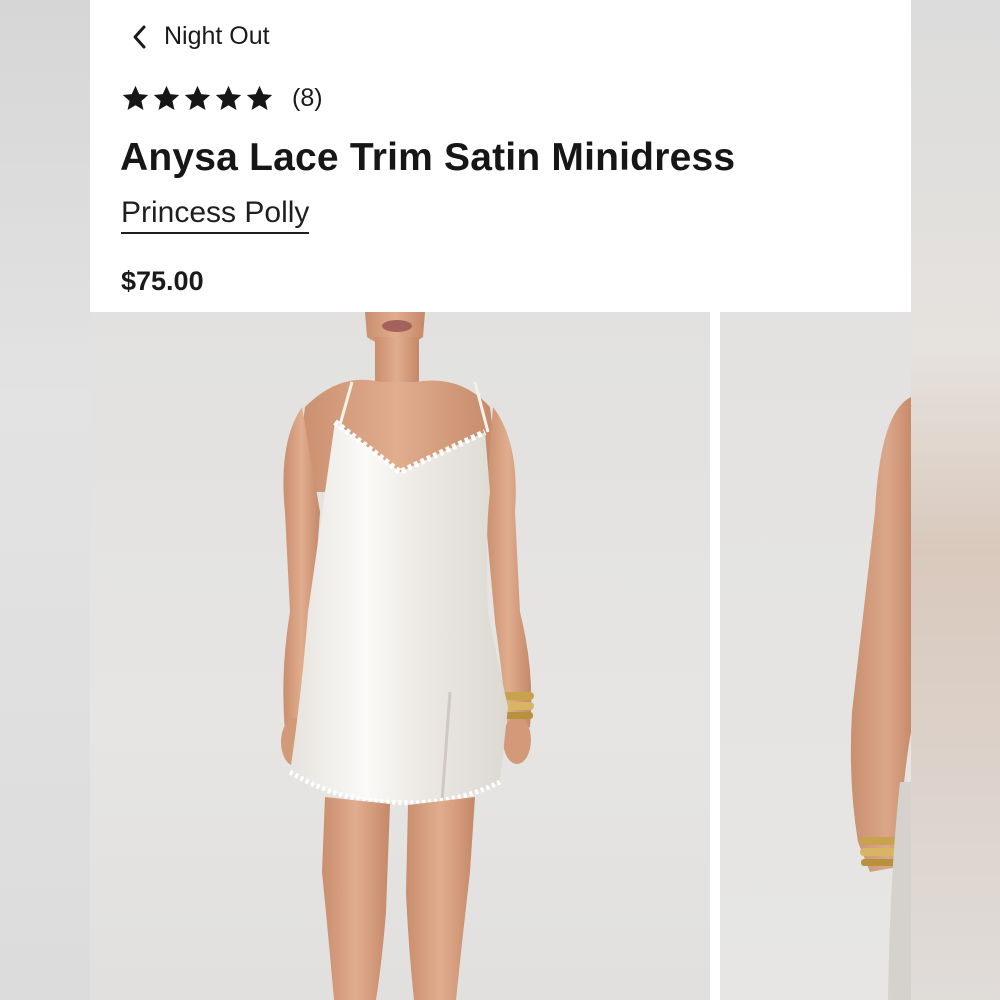  I want to click on backdrop-left, so click(45, 500).